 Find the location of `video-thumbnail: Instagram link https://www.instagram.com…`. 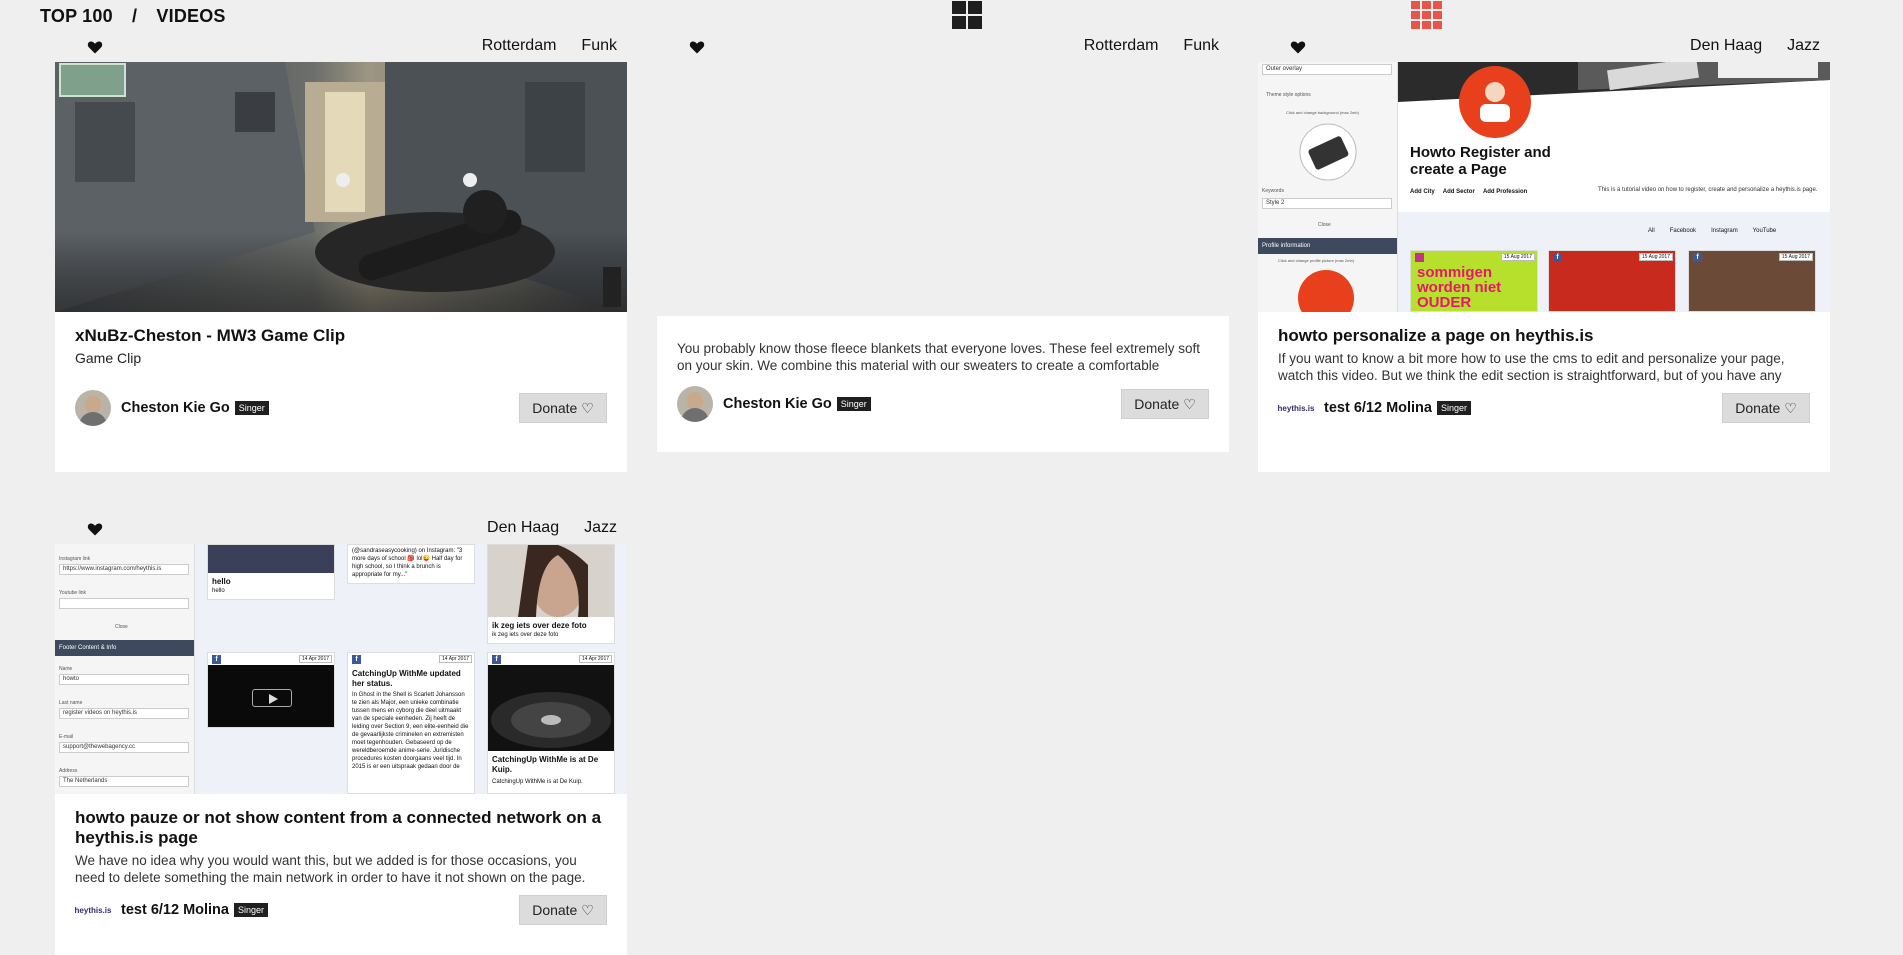

video-thumbnail: Instagram link https://www.instagram.com… is located at coordinates (341, 669).